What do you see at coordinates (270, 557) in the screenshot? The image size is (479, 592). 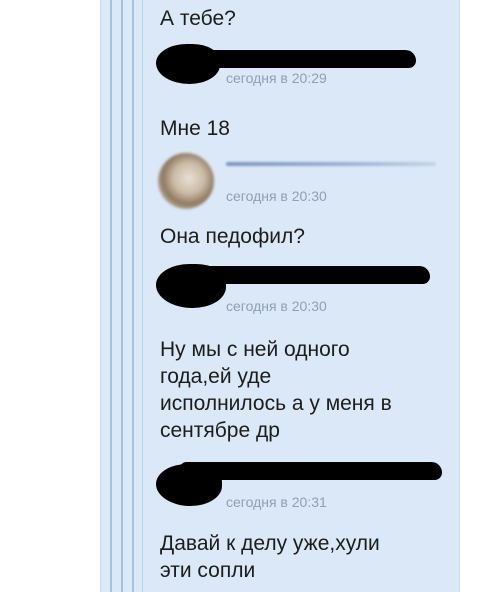 I see `message-text: Давай к делу уже,хули эти сопли` at bounding box center [270, 557].